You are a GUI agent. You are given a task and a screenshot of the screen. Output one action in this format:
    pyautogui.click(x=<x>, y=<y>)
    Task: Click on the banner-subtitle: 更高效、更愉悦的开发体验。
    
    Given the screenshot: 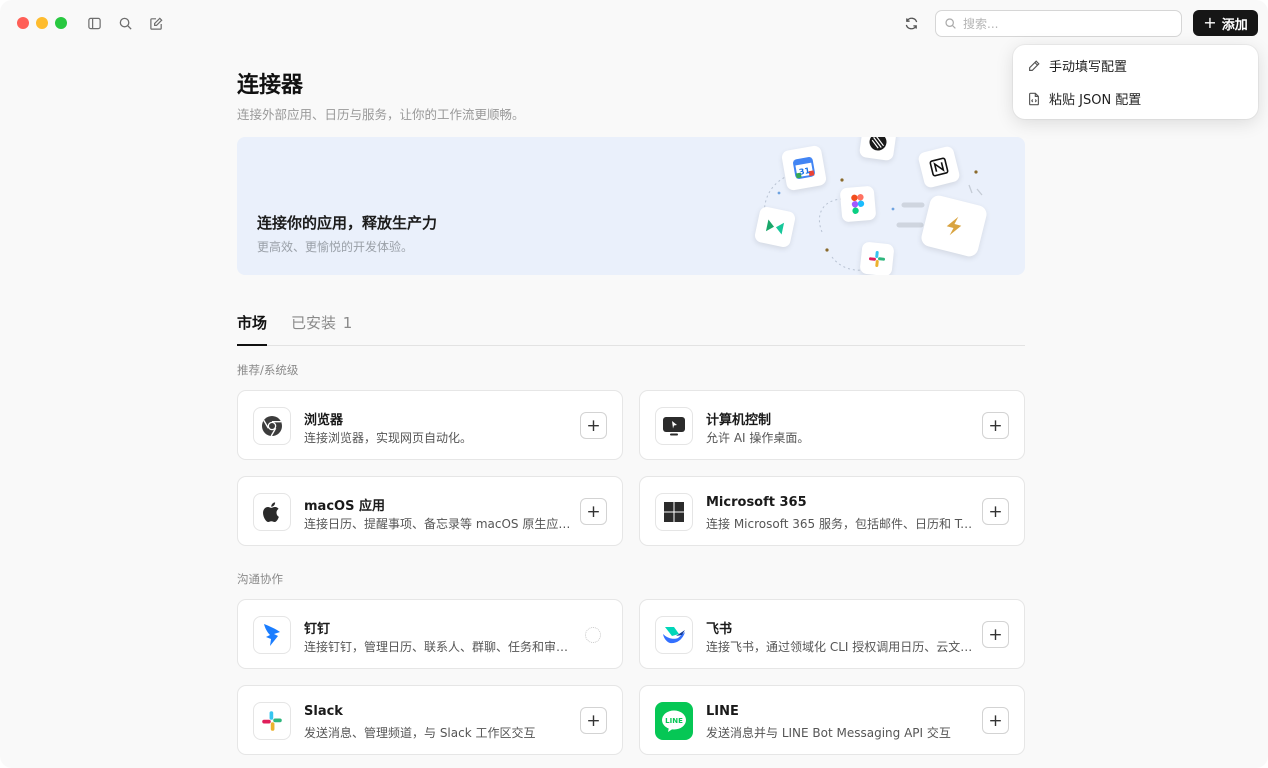 What is the action you would take?
    pyautogui.click(x=335, y=247)
    